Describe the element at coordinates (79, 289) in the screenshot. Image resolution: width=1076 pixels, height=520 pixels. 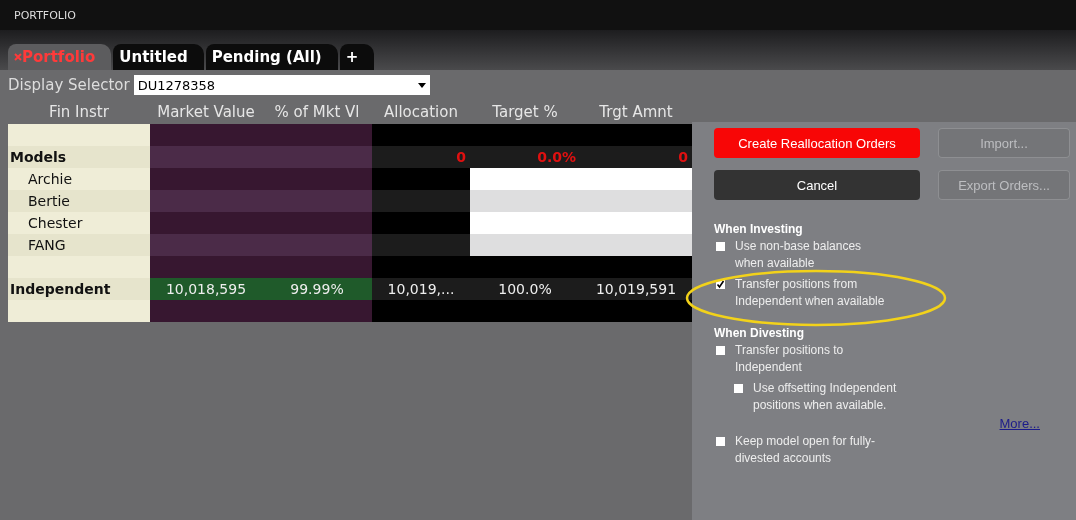
I see `row-label: Independent` at that location.